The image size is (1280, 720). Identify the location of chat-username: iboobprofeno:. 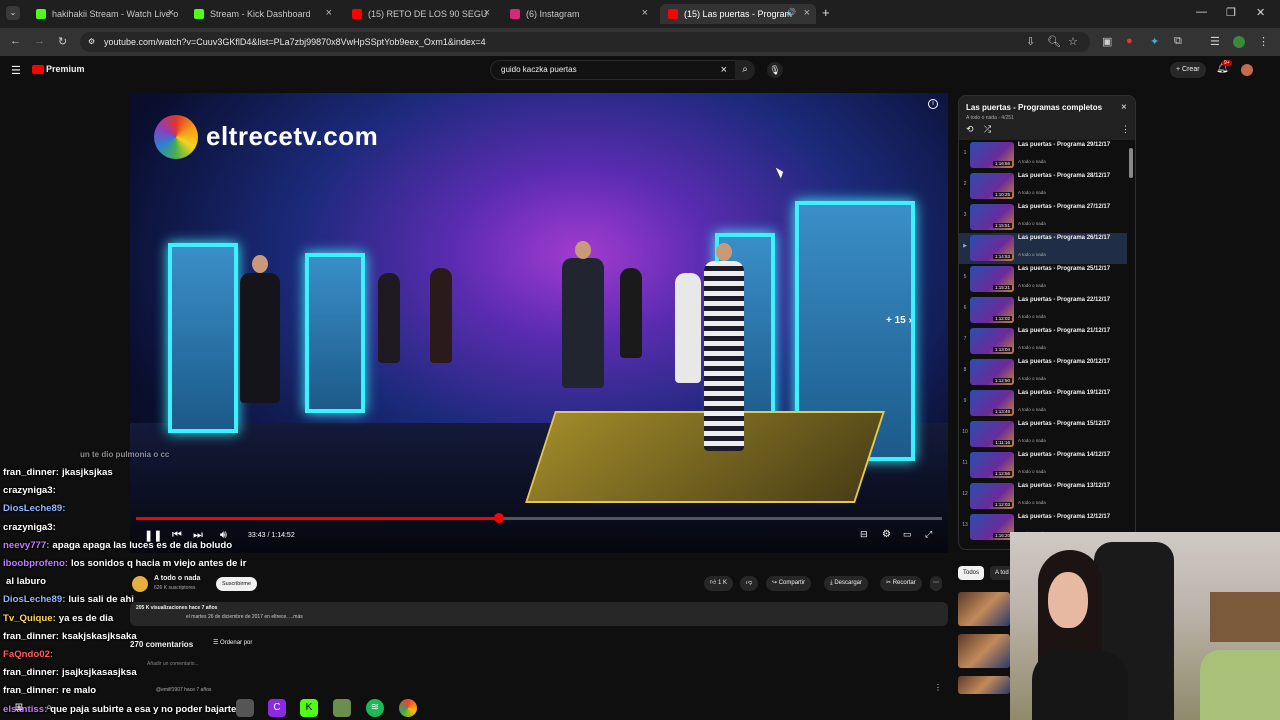
(35, 563).